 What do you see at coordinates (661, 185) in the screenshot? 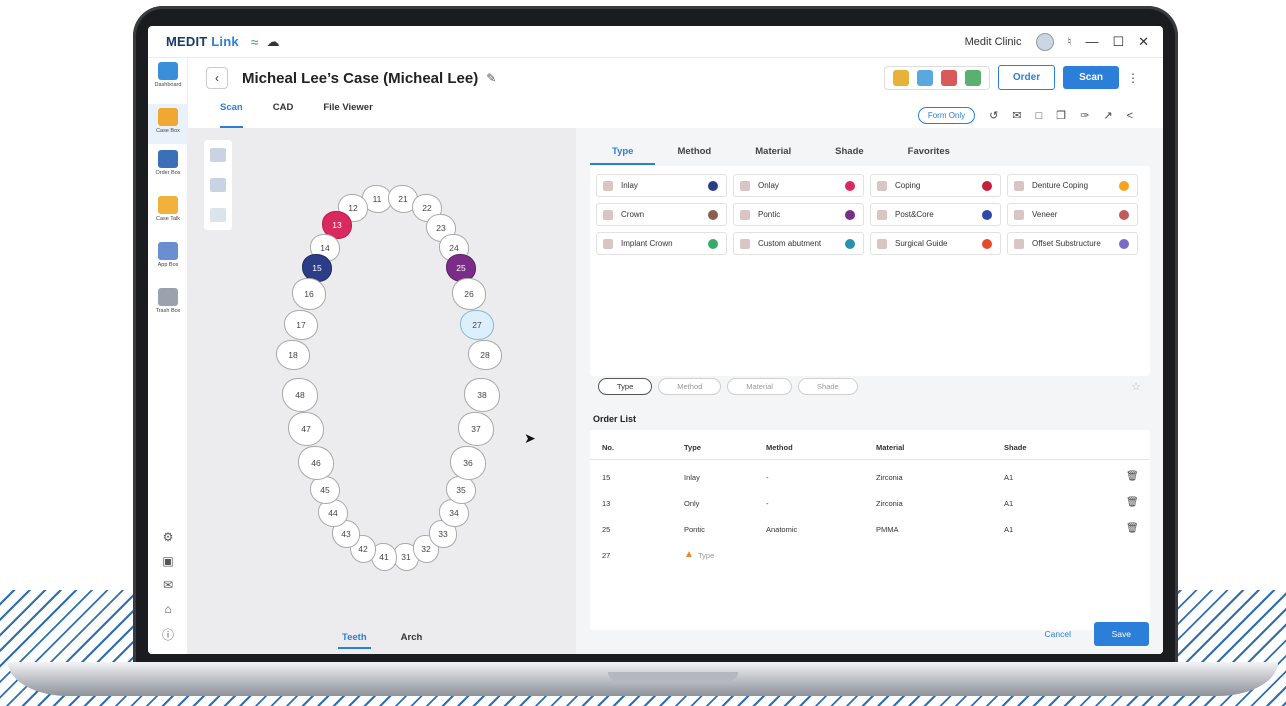
I see `type-option: Inlay` at bounding box center [661, 185].